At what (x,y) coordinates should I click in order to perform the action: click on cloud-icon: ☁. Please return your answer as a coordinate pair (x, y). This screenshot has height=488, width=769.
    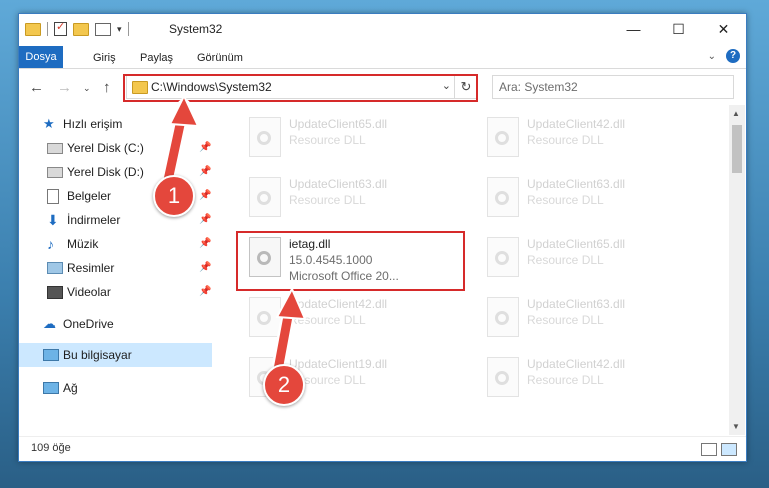
    Looking at the image, I should click on (49, 323).